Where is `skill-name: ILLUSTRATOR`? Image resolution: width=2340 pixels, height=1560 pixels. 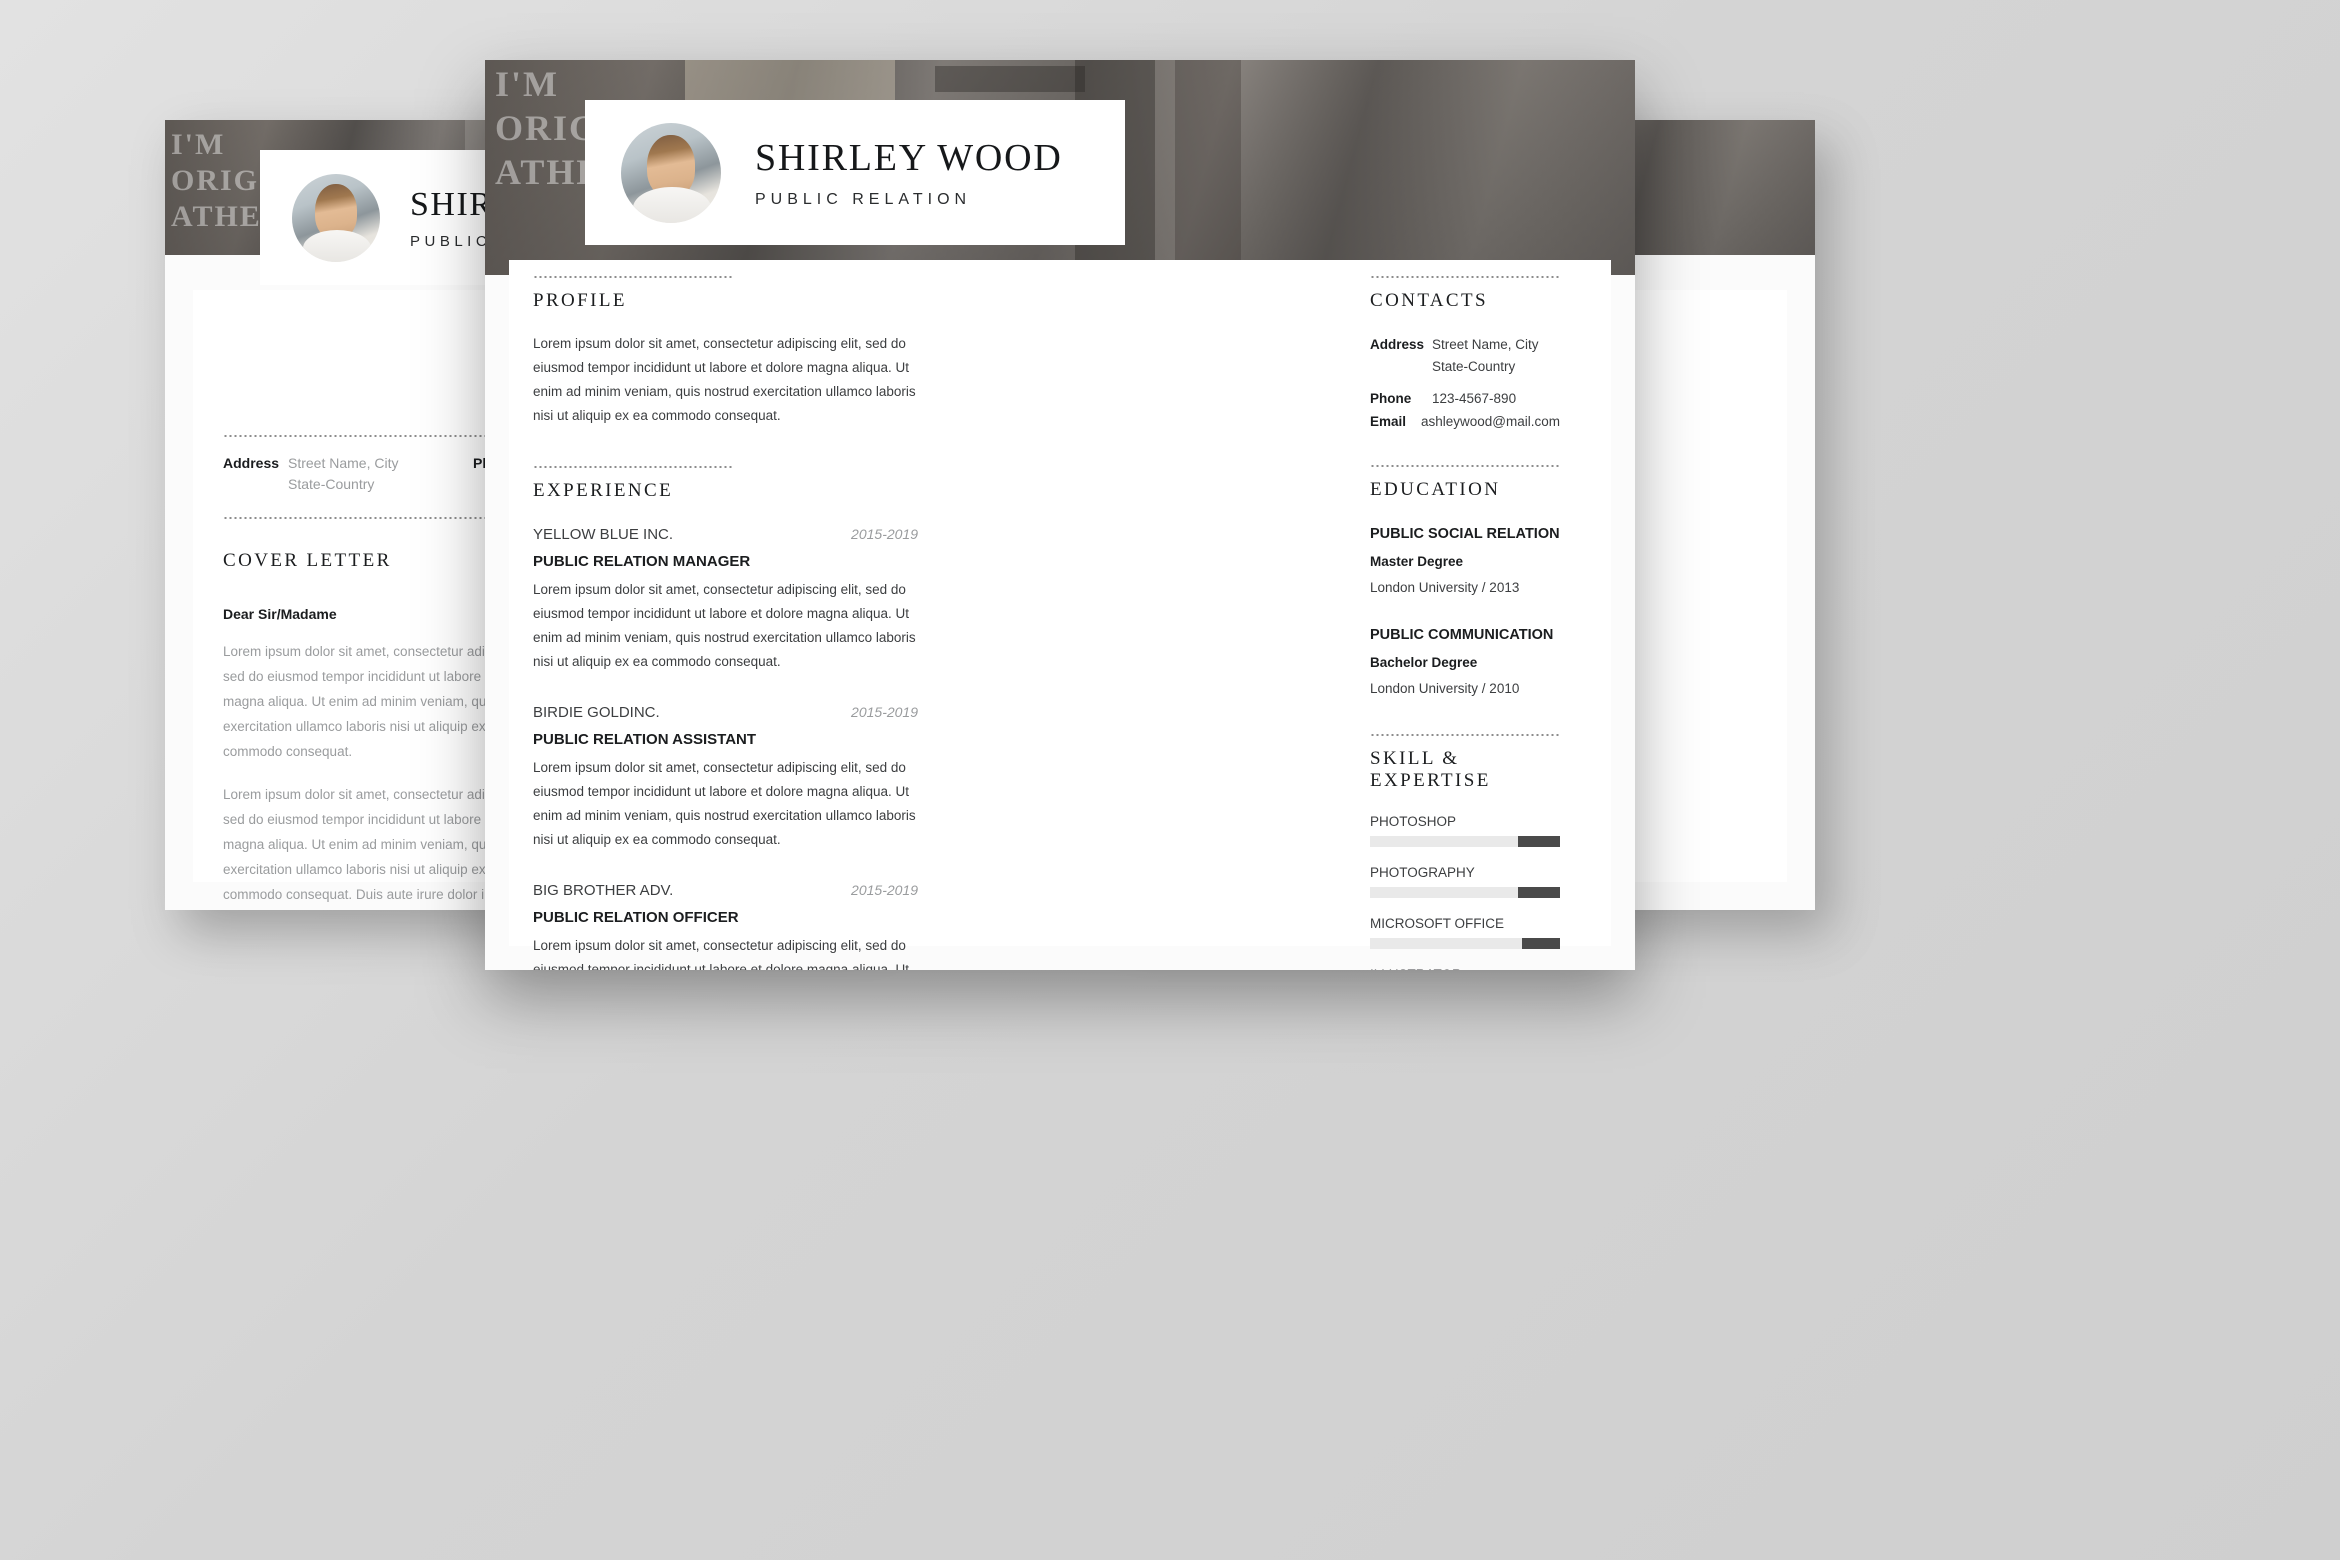 skill-name: ILLUSTRATOR is located at coordinates (1465, 968).